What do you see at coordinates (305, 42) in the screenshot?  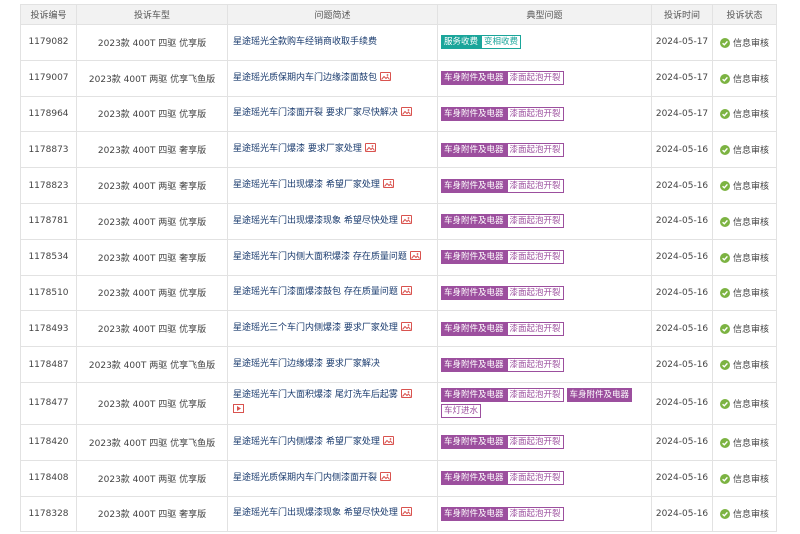 I see `problem-summary-link: 星途瑶光全款购车经销商收取手续费` at bounding box center [305, 42].